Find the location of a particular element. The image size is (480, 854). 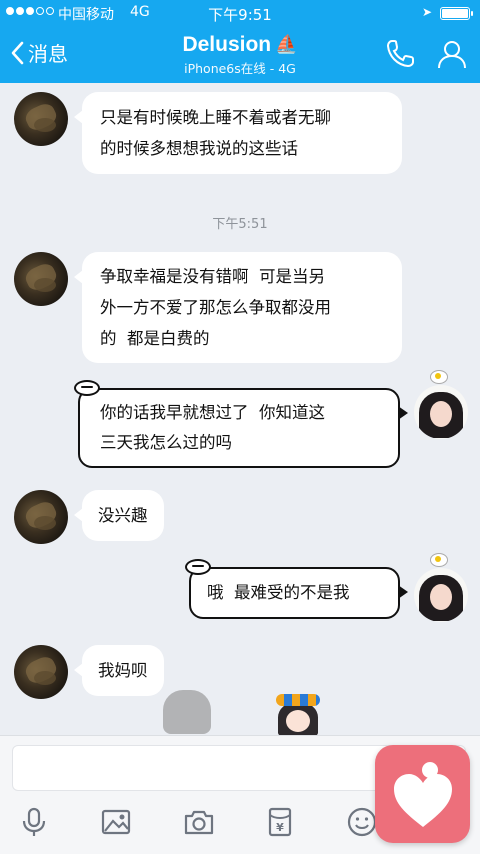

status-time: 下午9:51 is located at coordinates (240, 15).